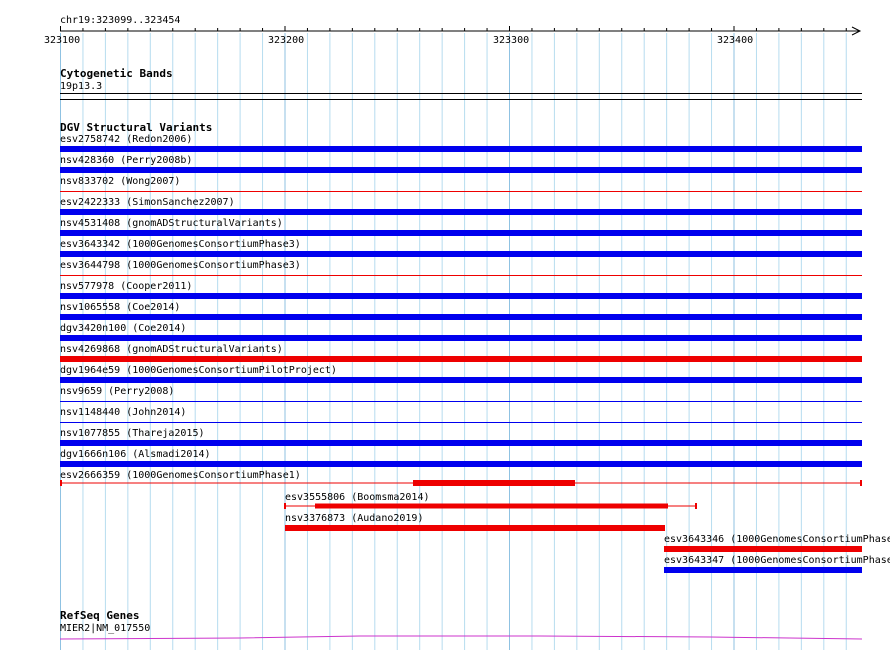  Describe the element at coordinates (777, 539) in the screenshot. I see `variant-label: esv3643346 (1000GenomesConsortiumPhase` at that location.